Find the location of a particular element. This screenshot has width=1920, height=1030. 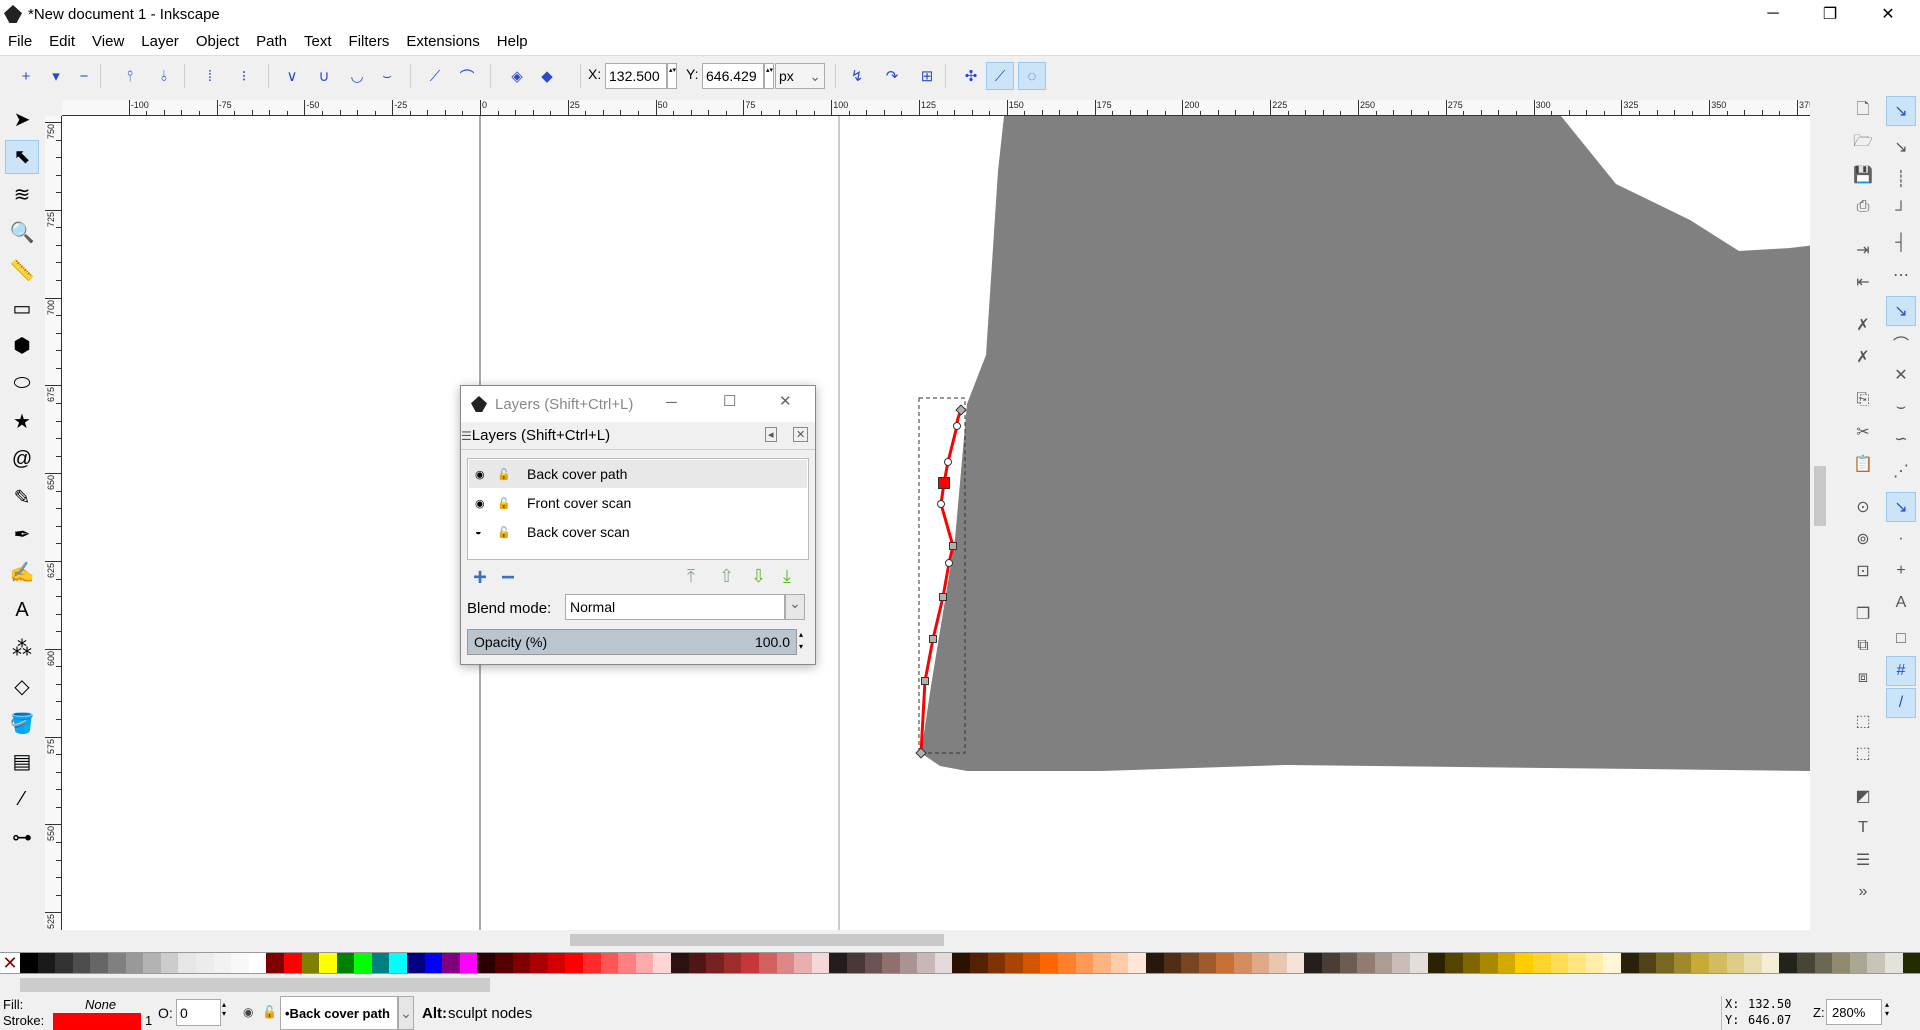

vertical-scroll-thumb is located at coordinates (1820, 496).